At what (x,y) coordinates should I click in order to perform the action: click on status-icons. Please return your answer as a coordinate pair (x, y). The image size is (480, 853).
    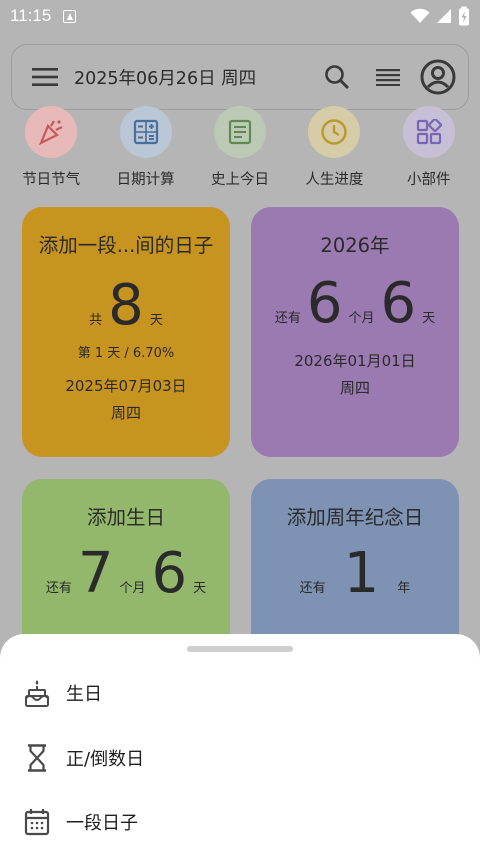
    Looking at the image, I should click on (440, 16).